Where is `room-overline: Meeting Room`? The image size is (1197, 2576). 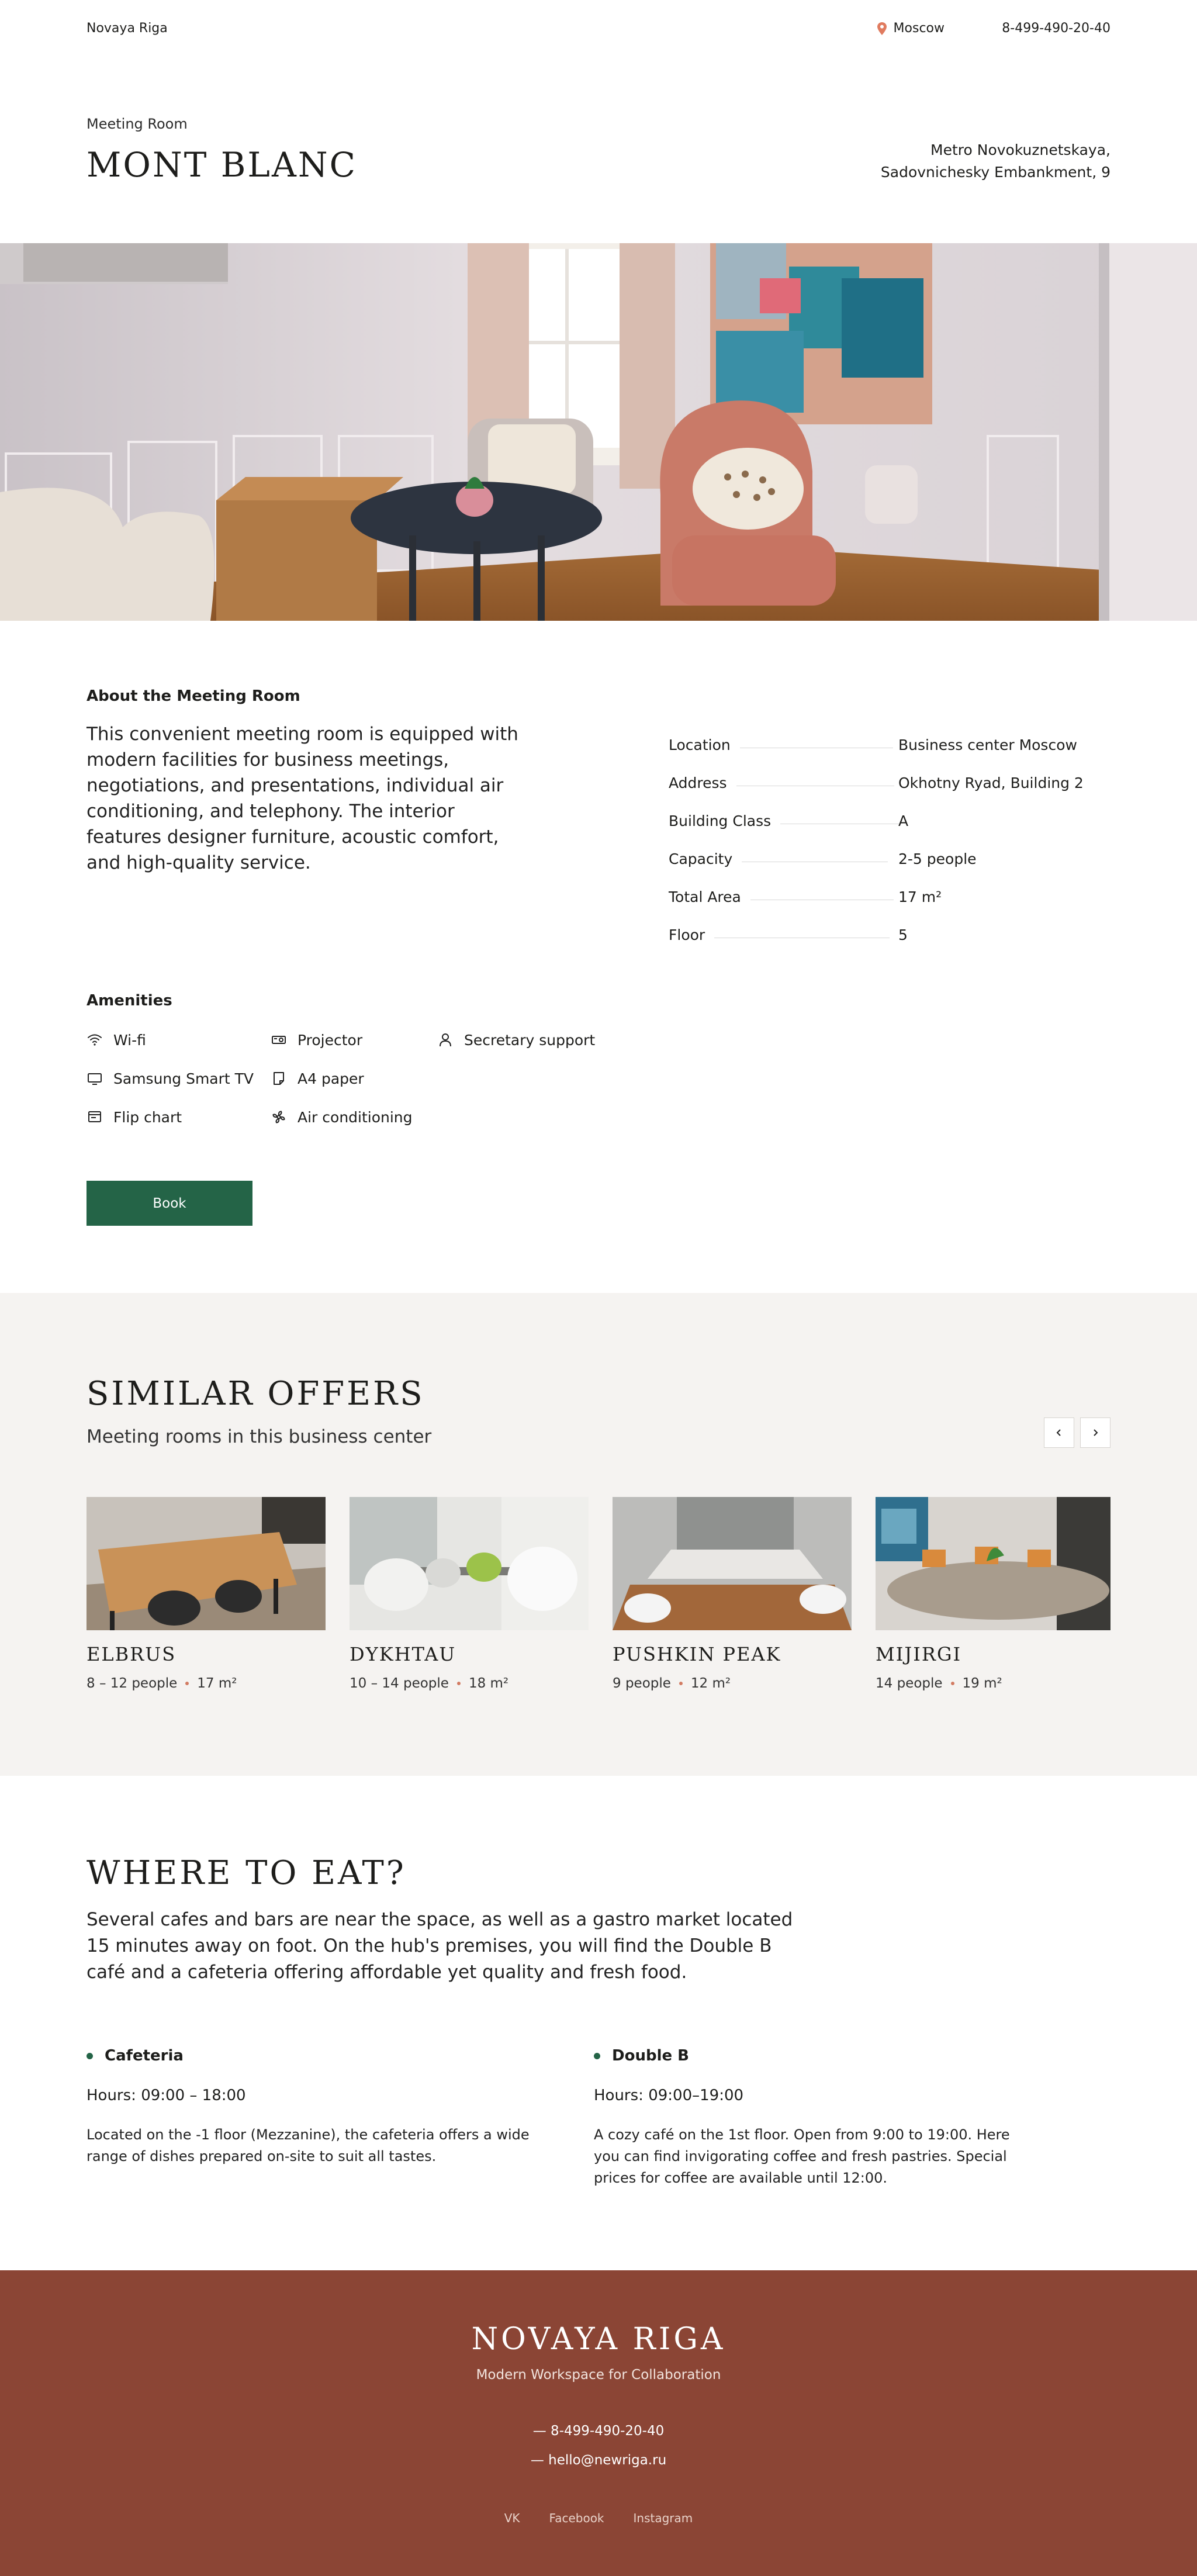
room-overline: Meeting Room is located at coordinates (137, 124).